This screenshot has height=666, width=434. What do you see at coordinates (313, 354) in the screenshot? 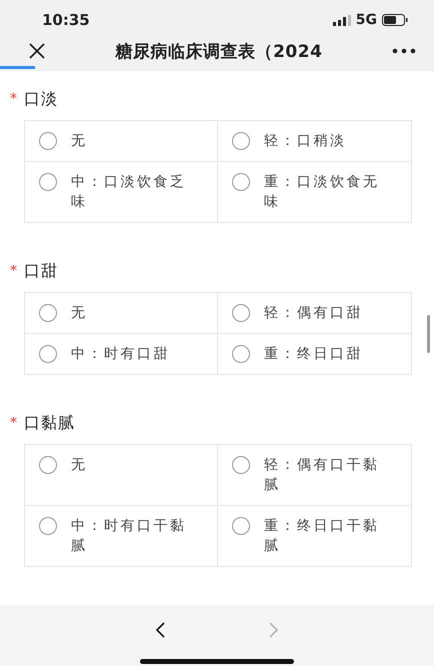
I see `option-label: 重：终日口甜` at bounding box center [313, 354].